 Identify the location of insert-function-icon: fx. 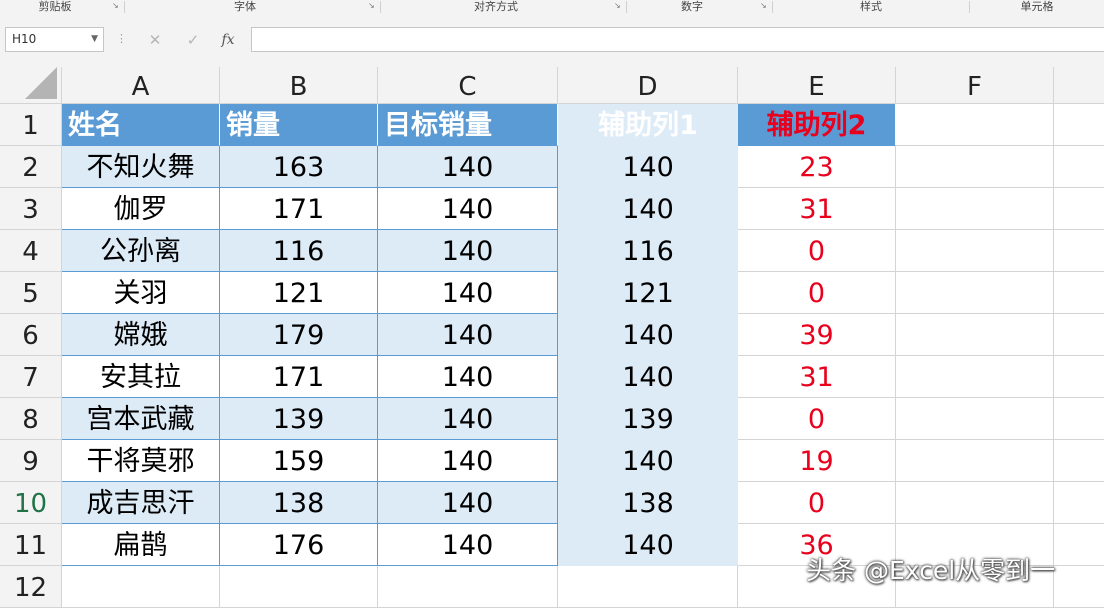
(228, 40).